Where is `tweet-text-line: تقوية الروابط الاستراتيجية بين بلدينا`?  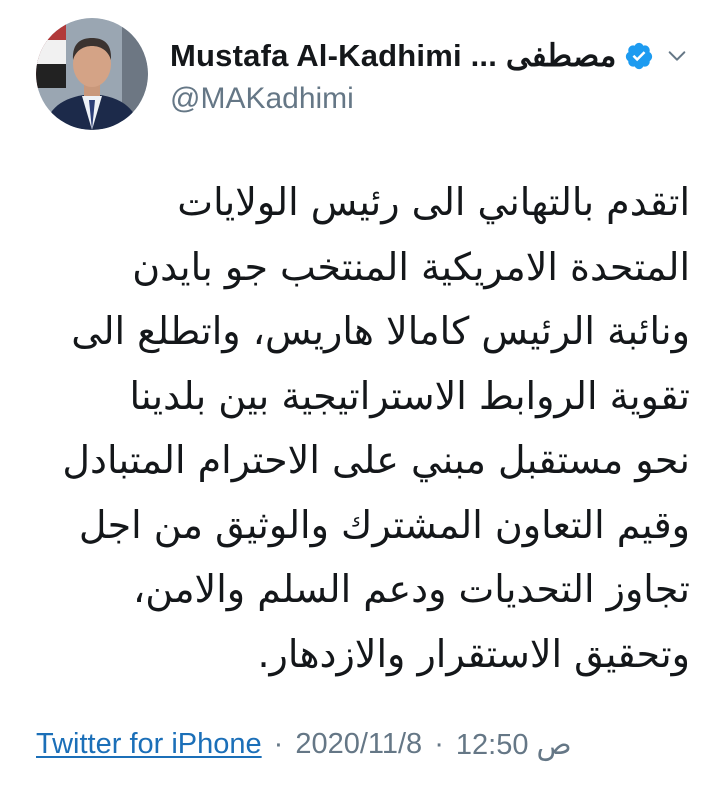 tweet-text-line: تقوية الروابط الاستراتيجية بين بلدينا is located at coordinates (409, 395).